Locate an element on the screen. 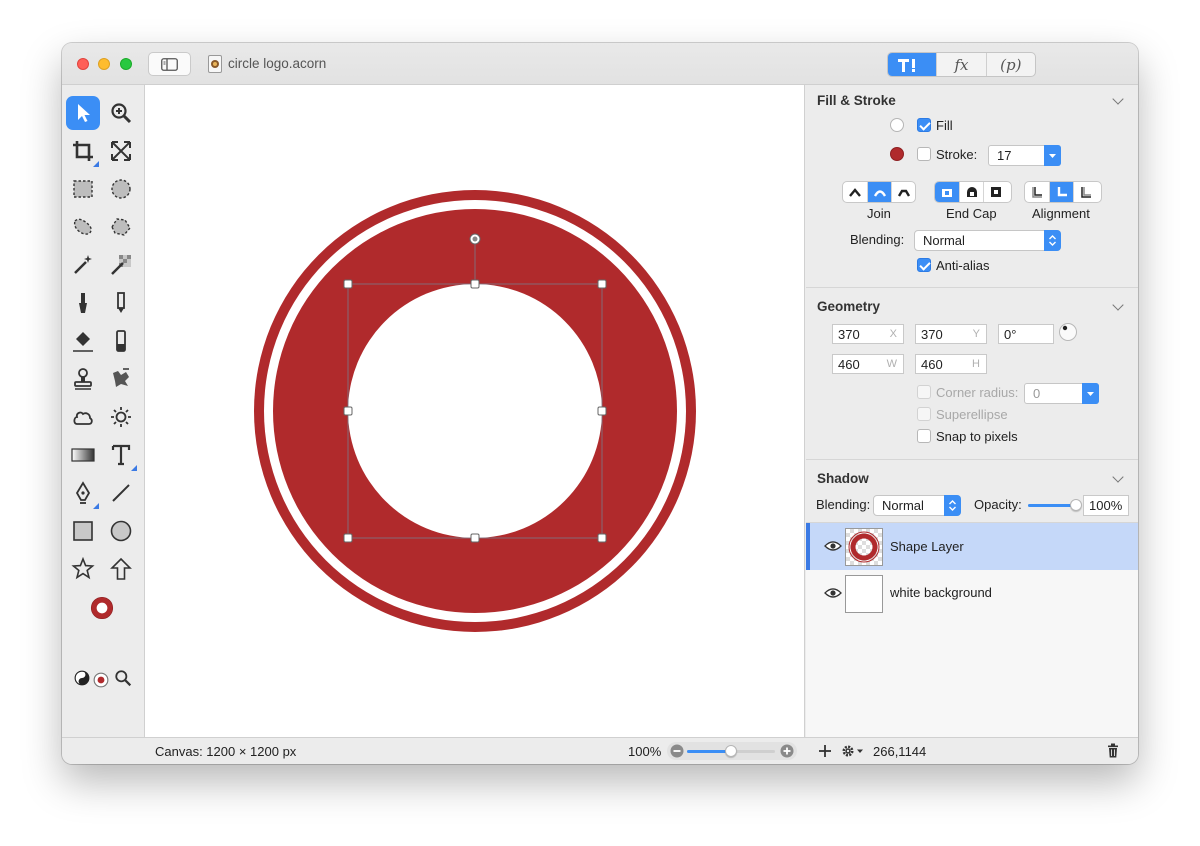  snap-to-pixels-checkbox is located at coordinates (924, 436).